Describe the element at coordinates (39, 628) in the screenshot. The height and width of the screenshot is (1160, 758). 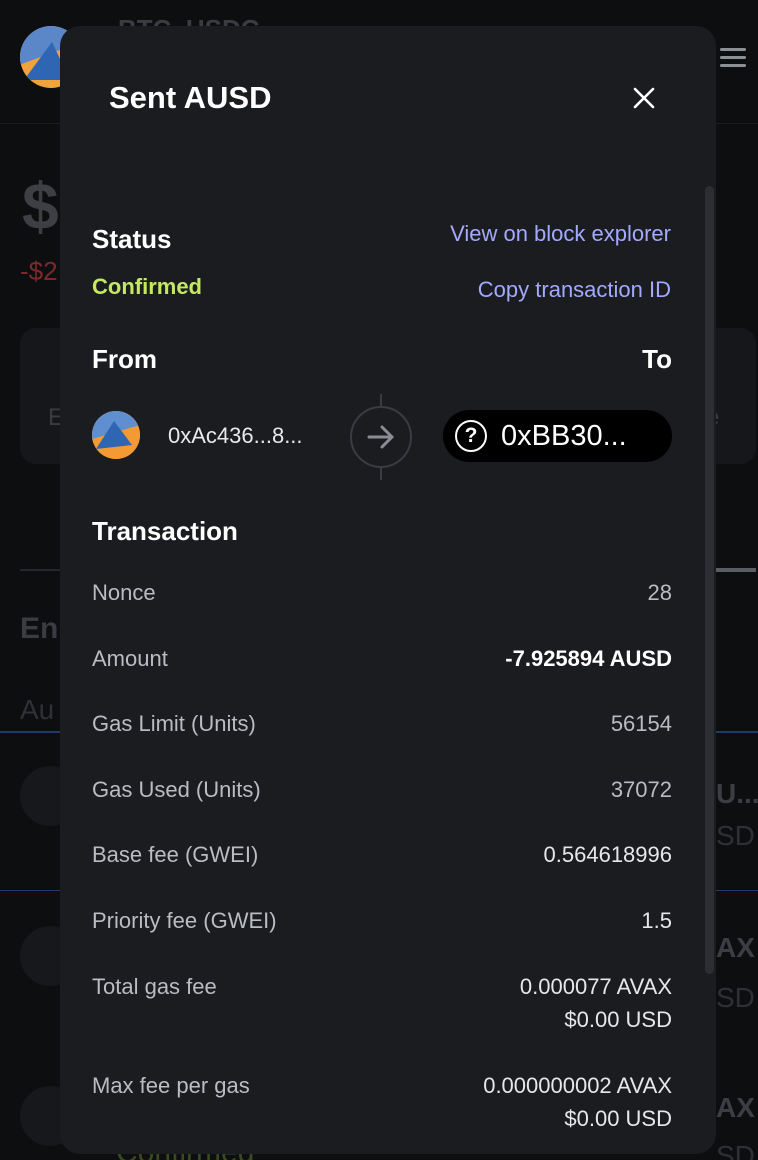
I see `section-heading: En` at that location.